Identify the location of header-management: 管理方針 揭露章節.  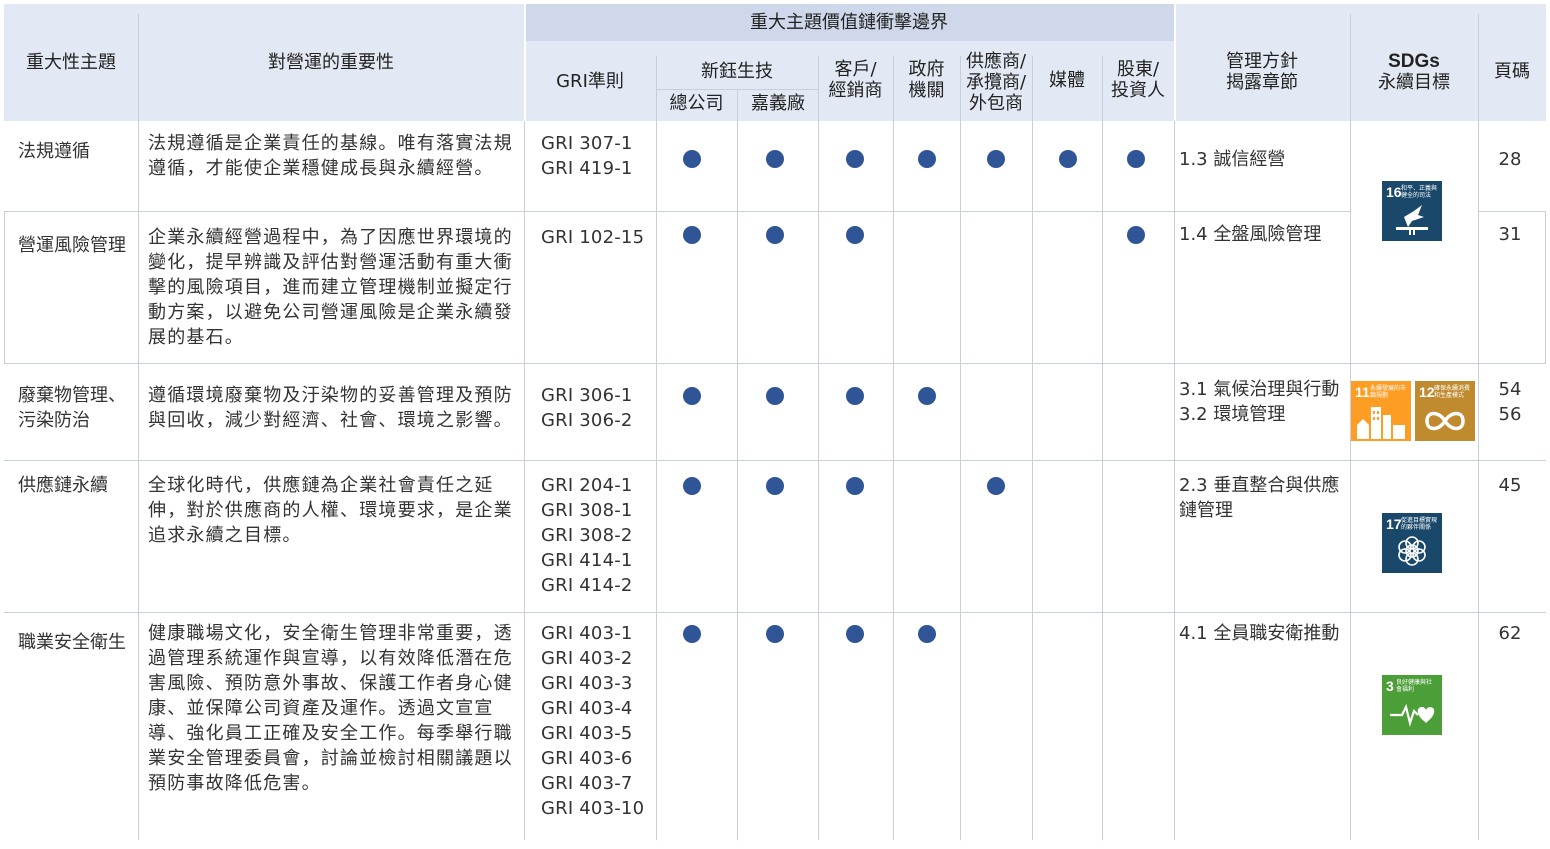
(1262, 71).